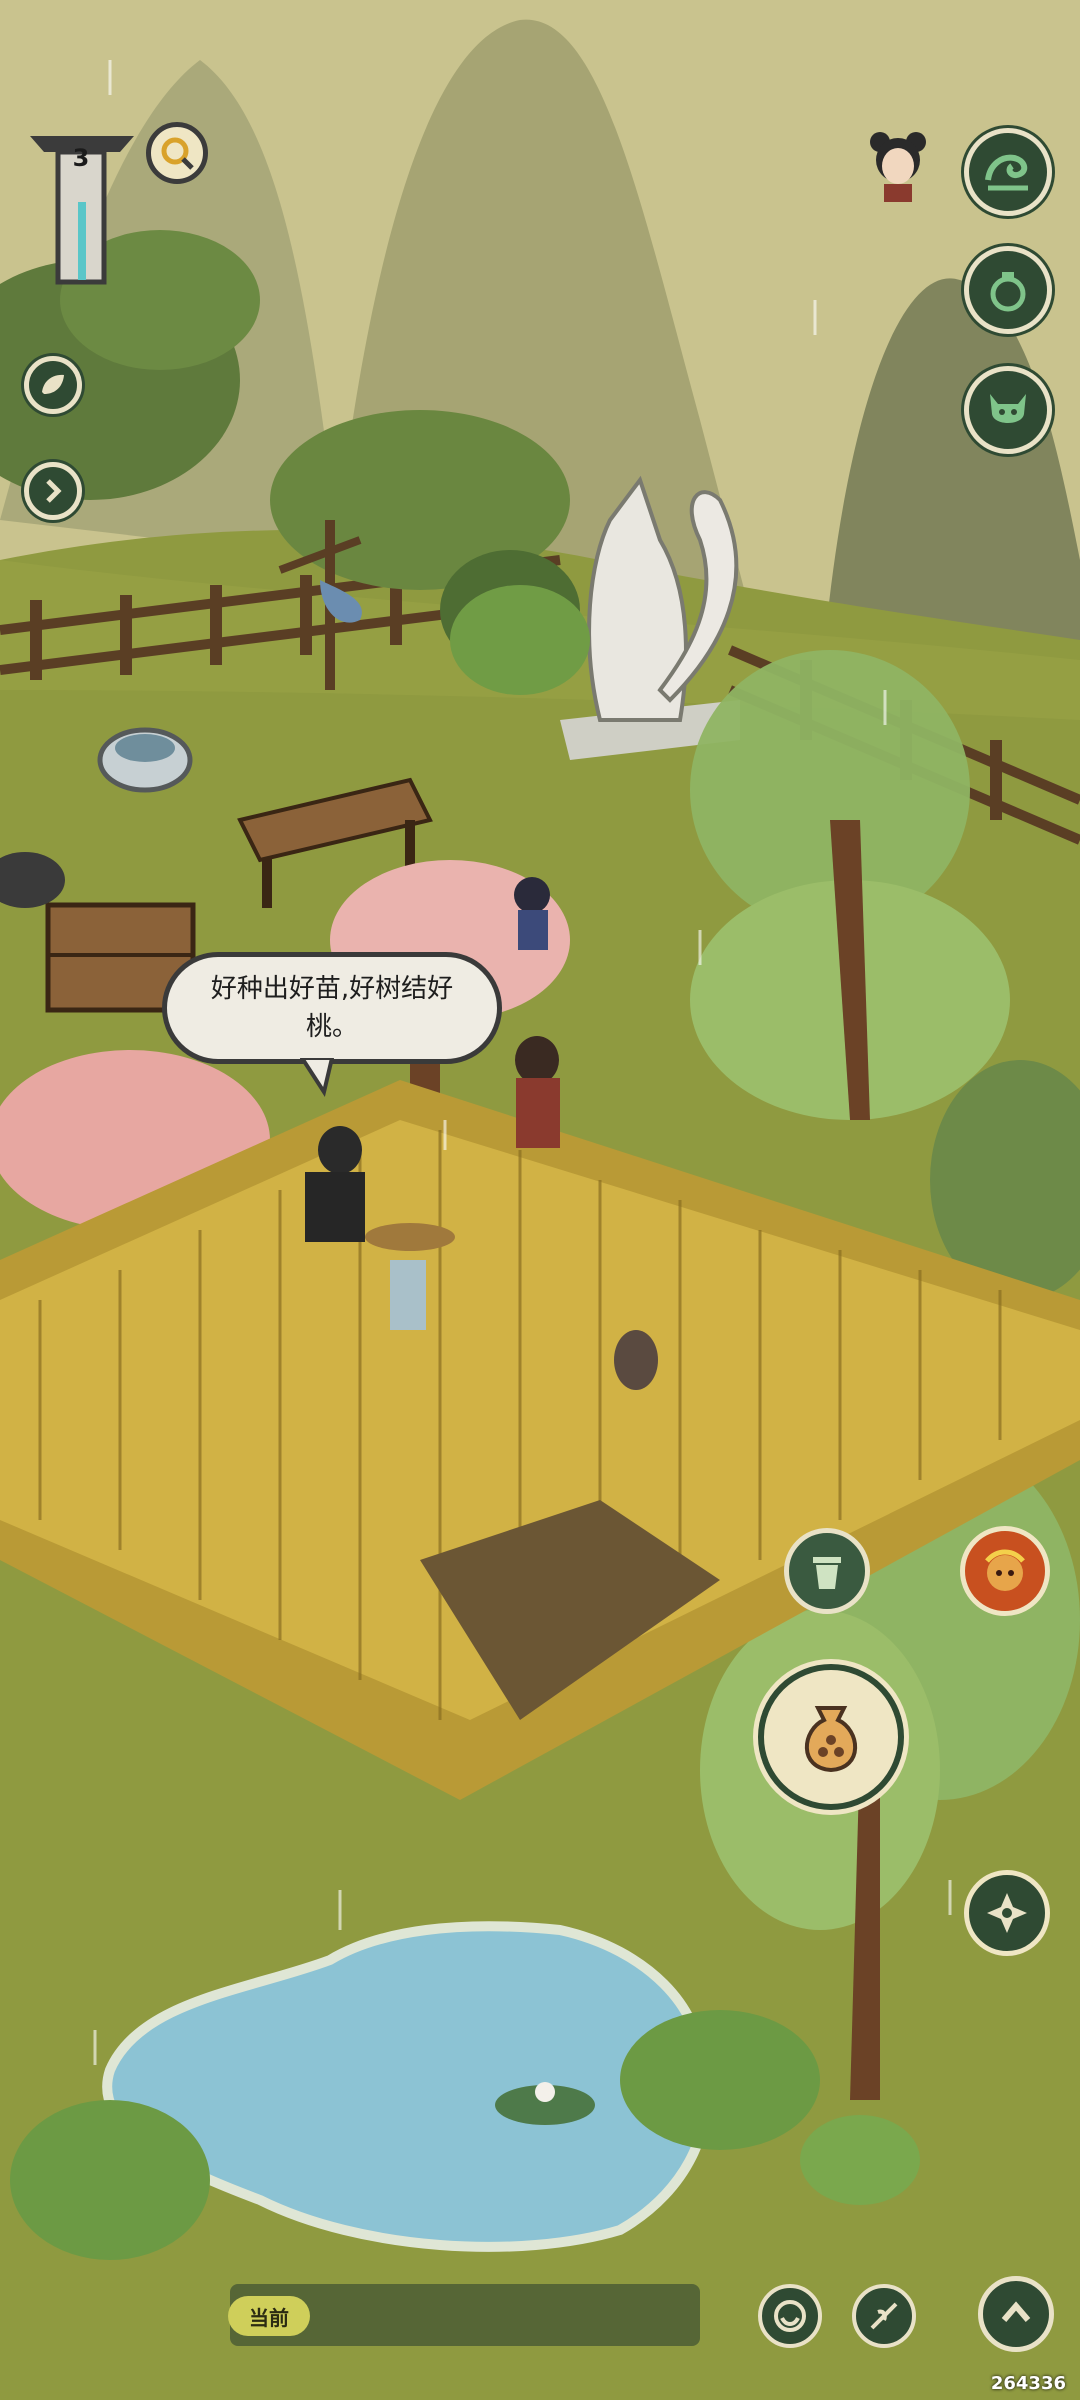  Describe the element at coordinates (831, 1739) in the screenshot. I see `seed-bag-icon` at that location.